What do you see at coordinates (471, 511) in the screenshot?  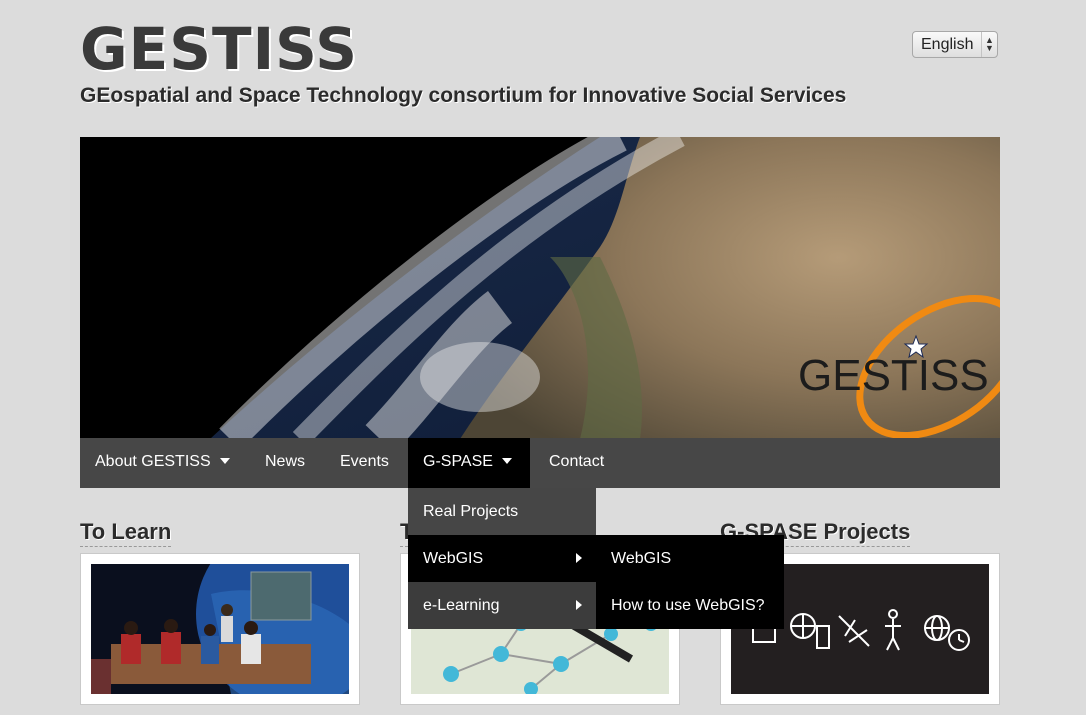 I see `dropdown-item-label: Real Projects` at bounding box center [471, 511].